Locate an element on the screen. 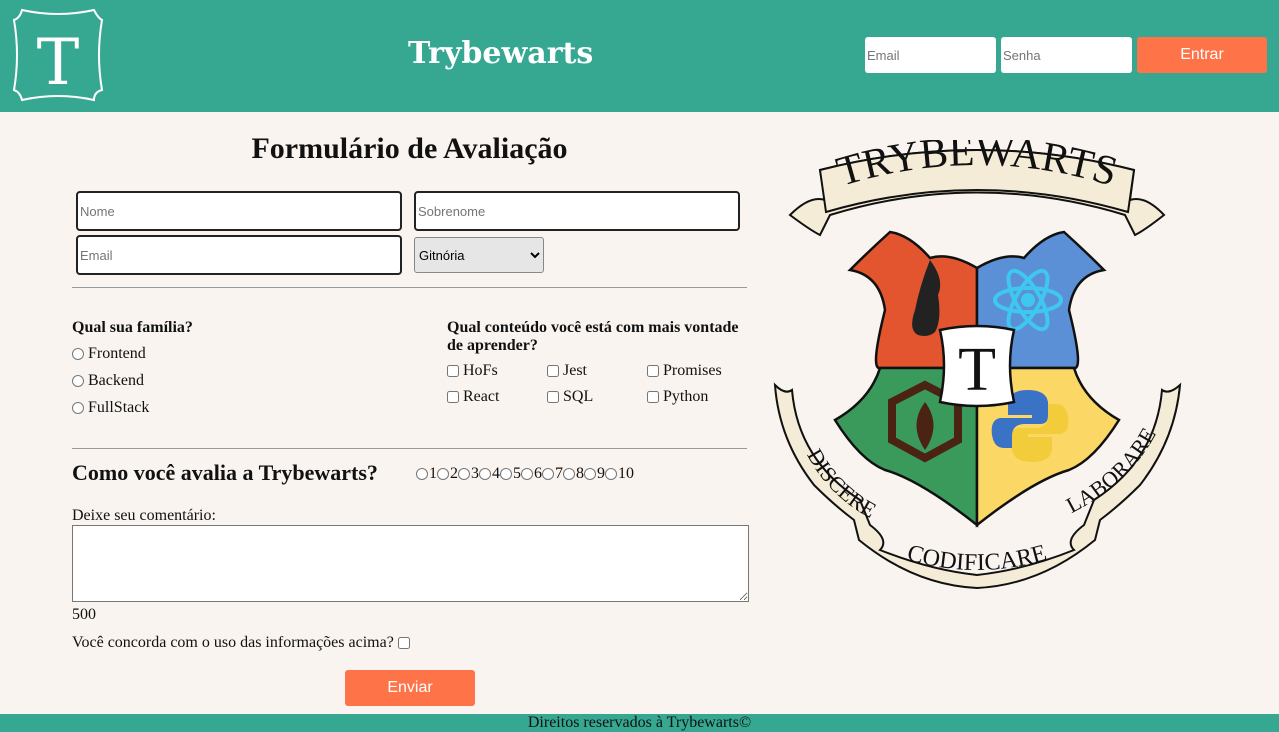 The height and width of the screenshot is (732, 1279). trybewarts-logo: T is located at coordinates (58, 55).